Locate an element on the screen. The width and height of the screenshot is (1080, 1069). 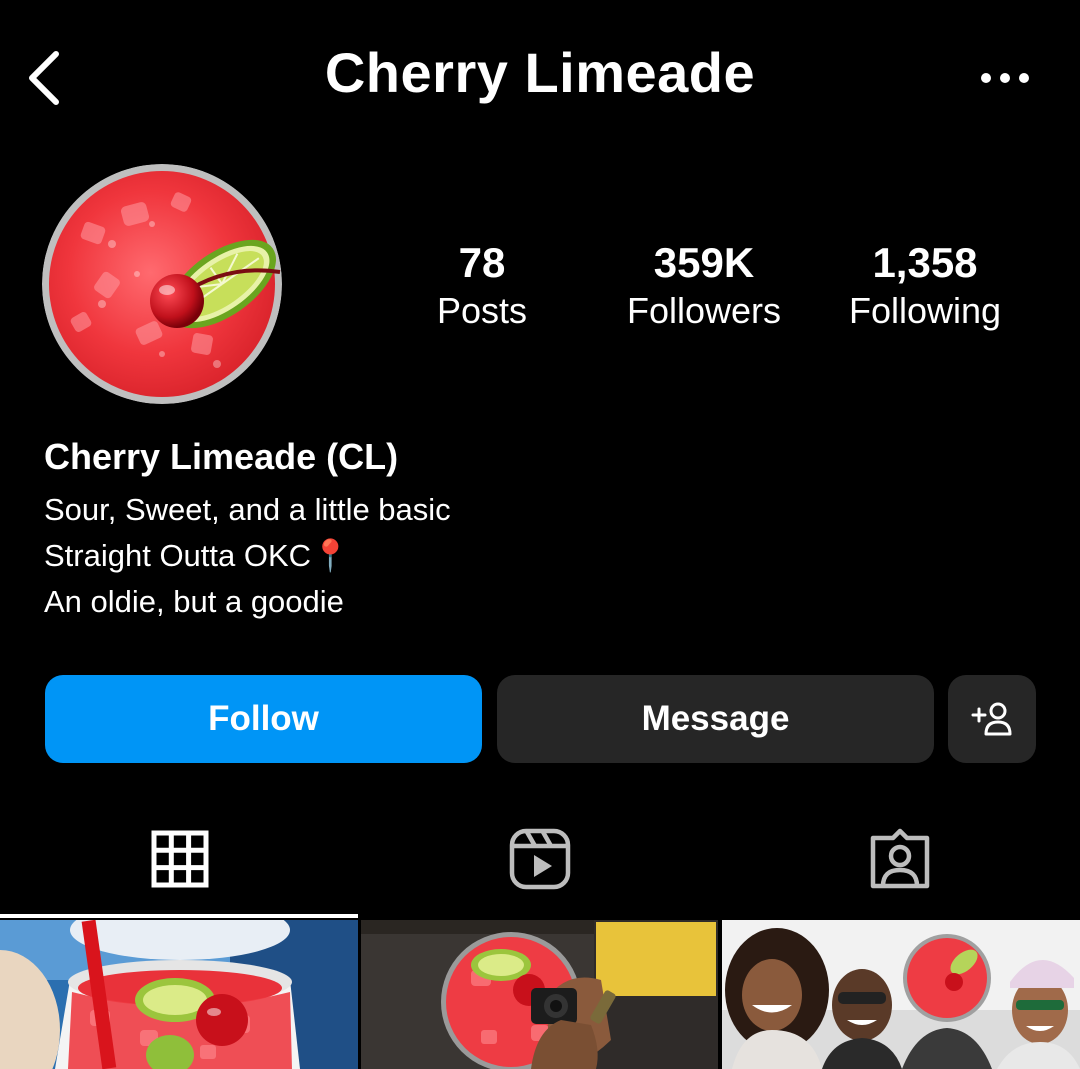
tab-posts is located at coordinates (180, 859).